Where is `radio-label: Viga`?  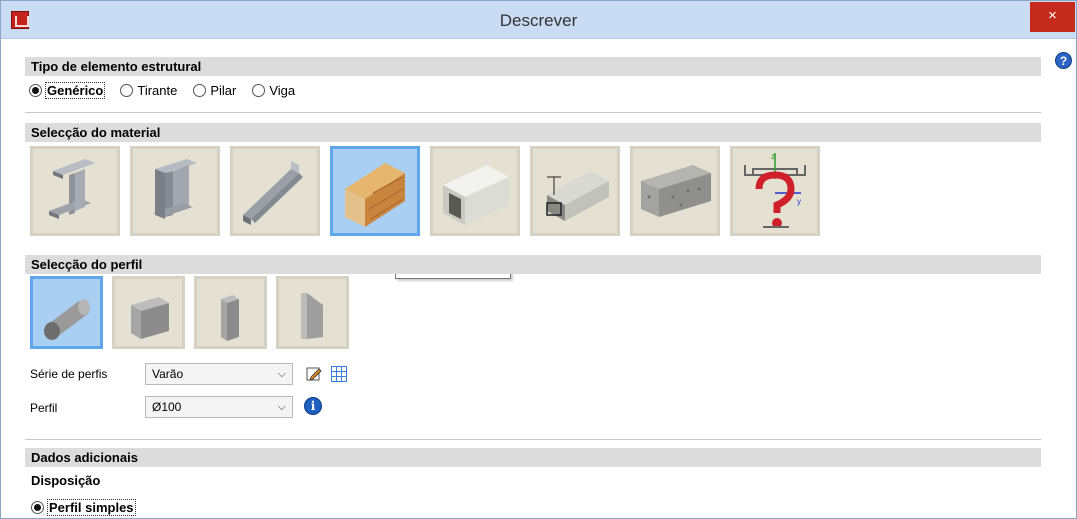
radio-label: Viga is located at coordinates (282, 90).